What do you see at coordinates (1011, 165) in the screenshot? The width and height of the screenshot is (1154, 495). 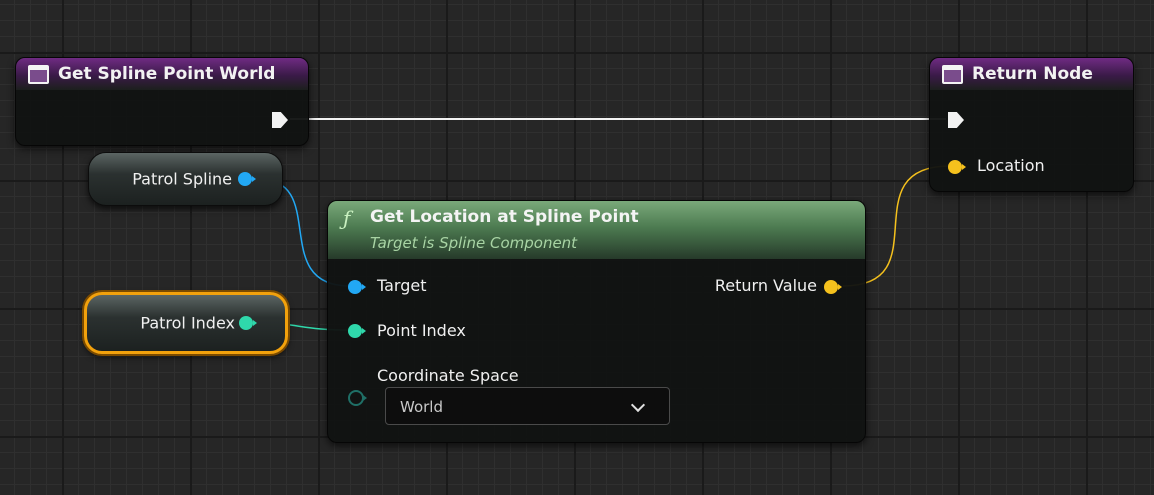 I see `location-label: Location` at bounding box center [1011, 165].